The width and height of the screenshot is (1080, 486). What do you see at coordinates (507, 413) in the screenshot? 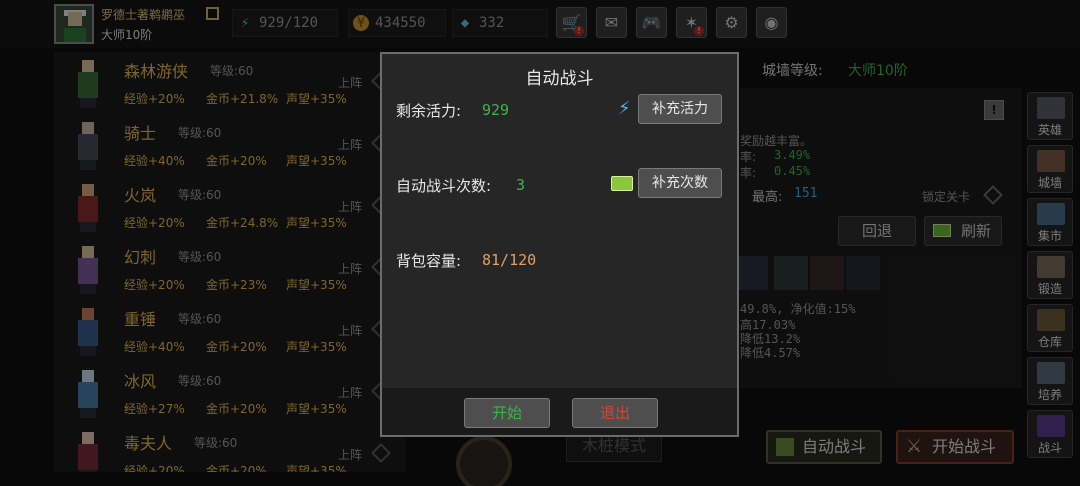
I see `start-button: 开始` at bounding box center [507, 413].